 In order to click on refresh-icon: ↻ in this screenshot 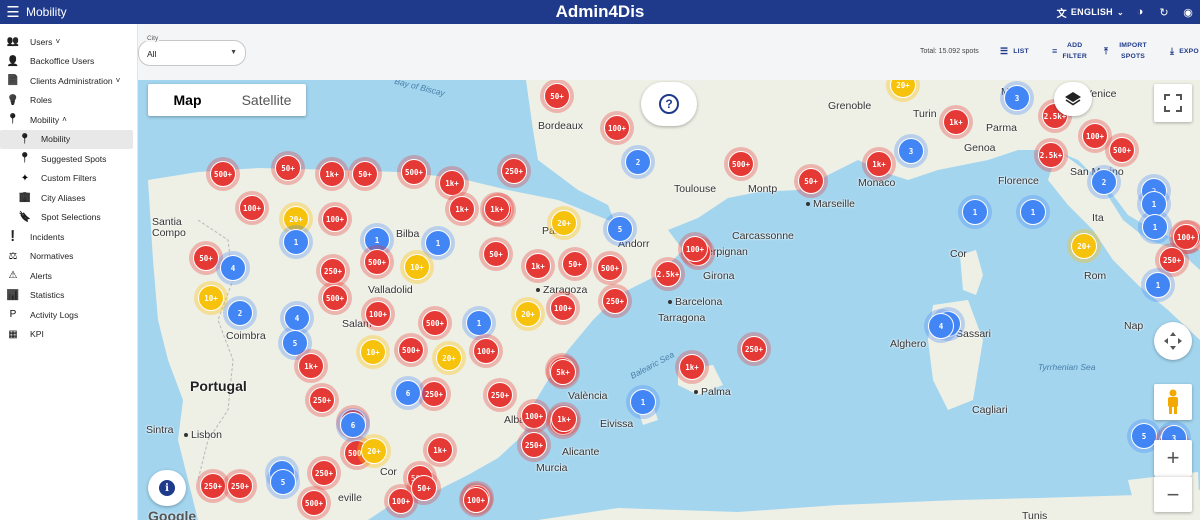, I will do `click(1164, 12)`.